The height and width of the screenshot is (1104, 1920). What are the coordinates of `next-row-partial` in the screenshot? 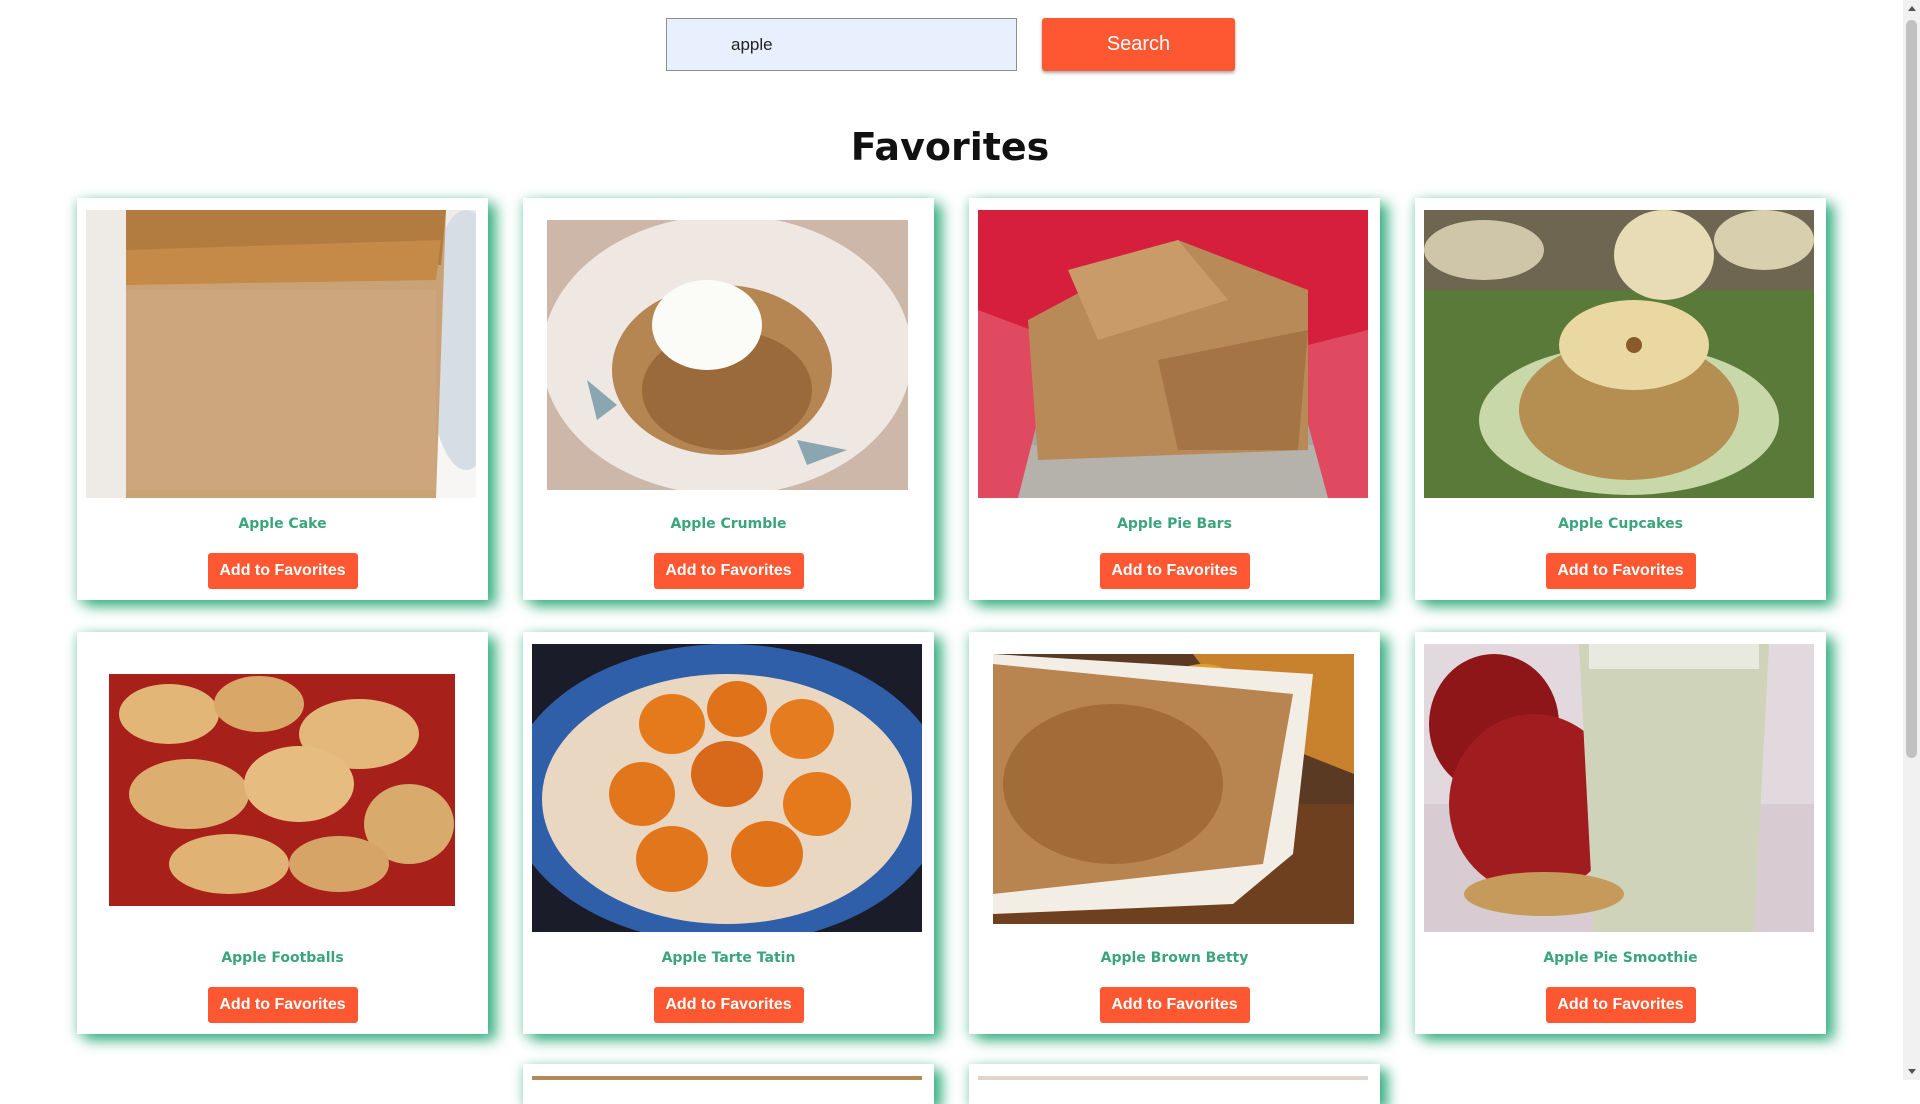 It's located at (728, 1084).